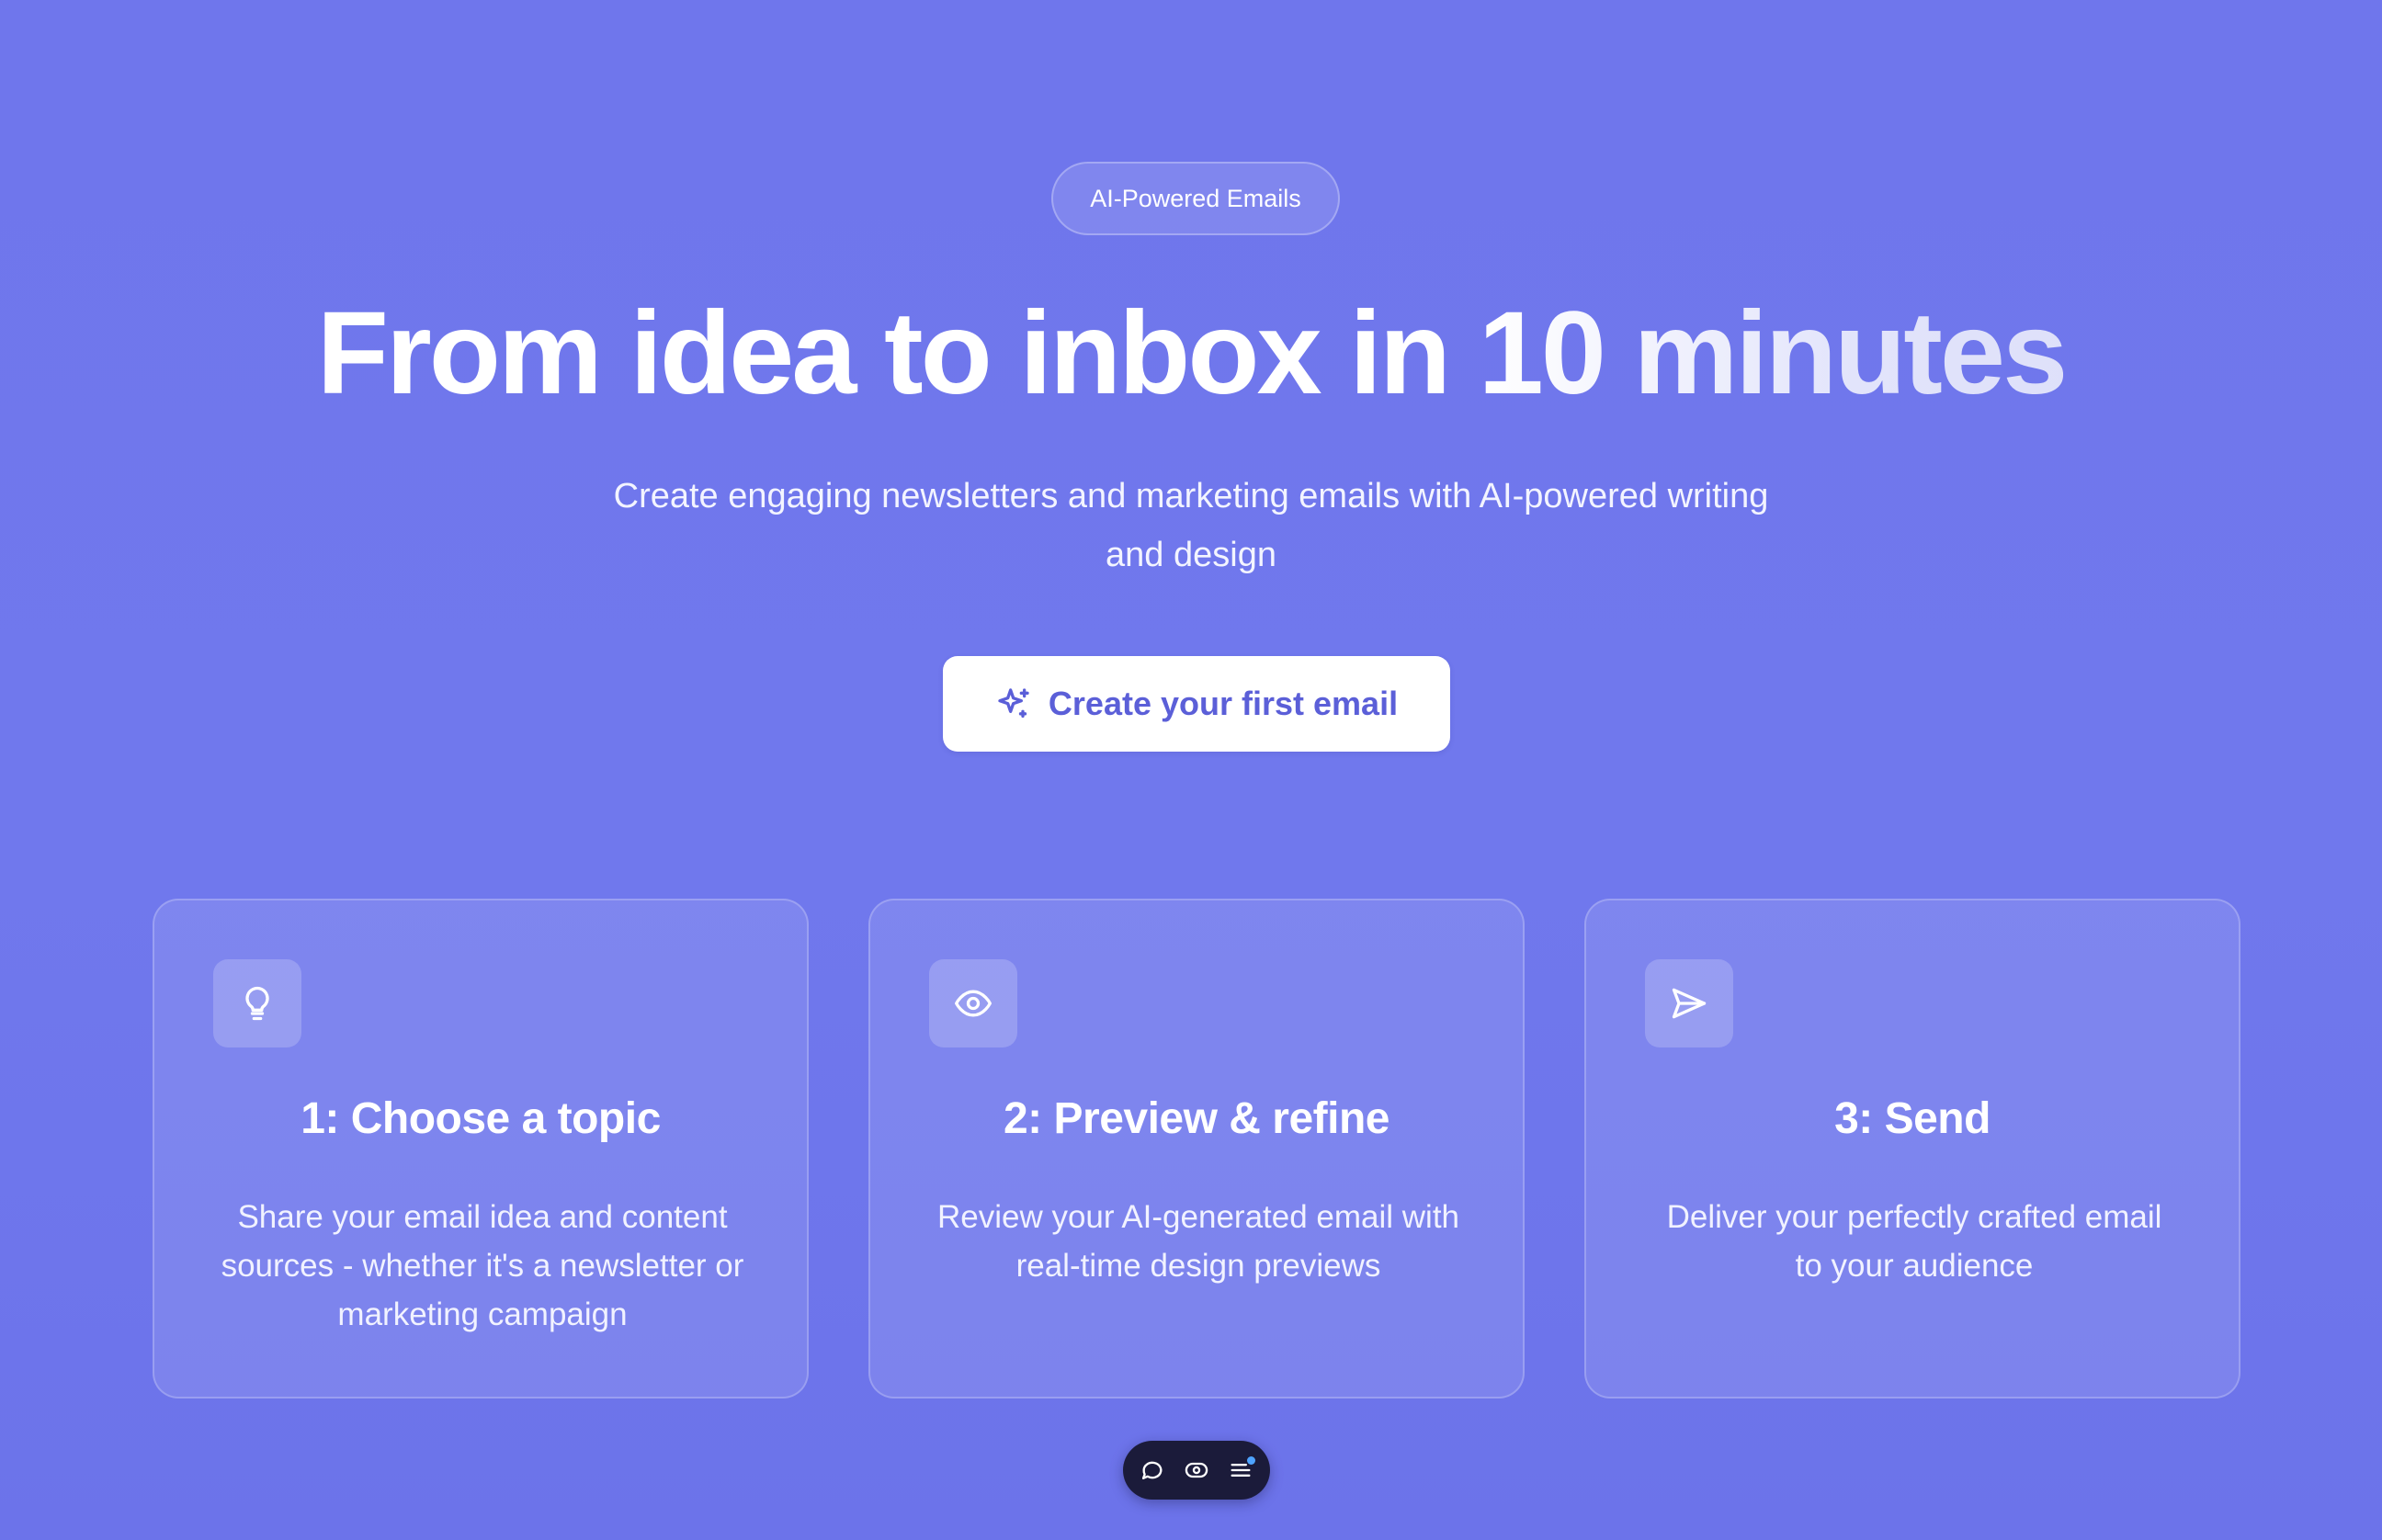 Image resolution: width=2382 pixels, height=1540 pixels. What do you see at coordinates (1014, 703) in the screenshot?
I see `sparkles-icon` at bounding box center [1014, 703].